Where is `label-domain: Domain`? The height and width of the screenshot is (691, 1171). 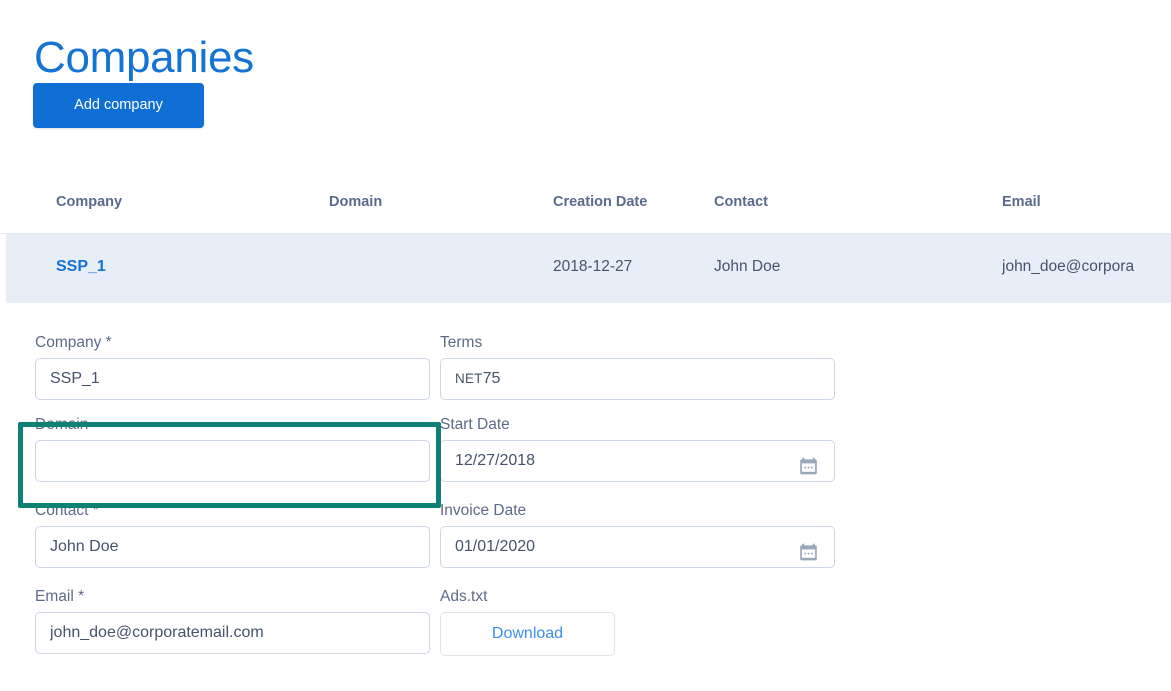 label-domain: Domain is located at coordinates (62, 424).